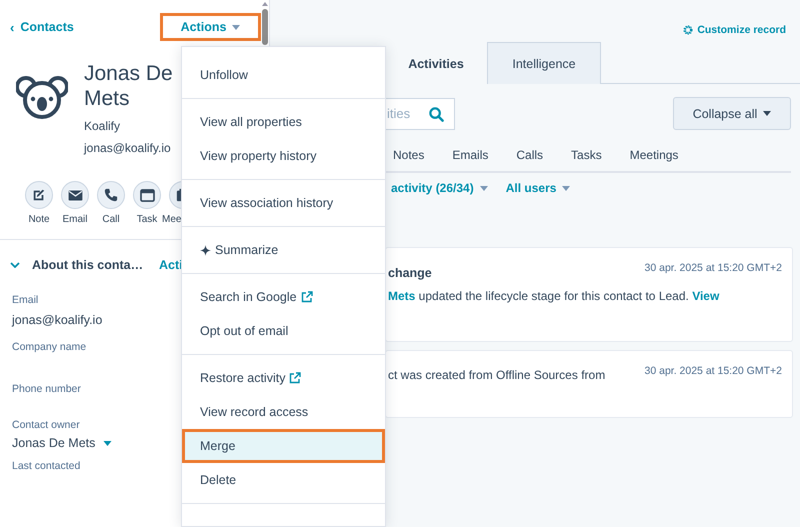 The width and height of the screenshot is (800, 527). I want to click on section-link: Acti, so click(171, 265).